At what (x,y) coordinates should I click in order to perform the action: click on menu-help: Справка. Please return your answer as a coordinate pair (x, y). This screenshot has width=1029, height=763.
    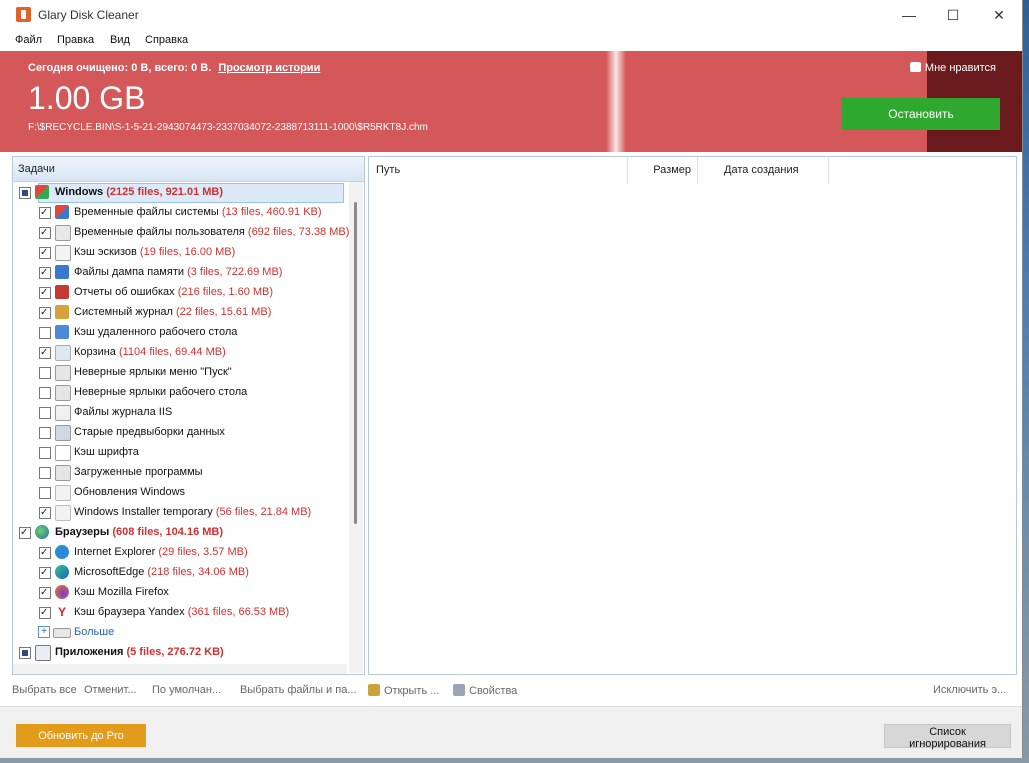
    Looking at the image, I should click on (166, 40).